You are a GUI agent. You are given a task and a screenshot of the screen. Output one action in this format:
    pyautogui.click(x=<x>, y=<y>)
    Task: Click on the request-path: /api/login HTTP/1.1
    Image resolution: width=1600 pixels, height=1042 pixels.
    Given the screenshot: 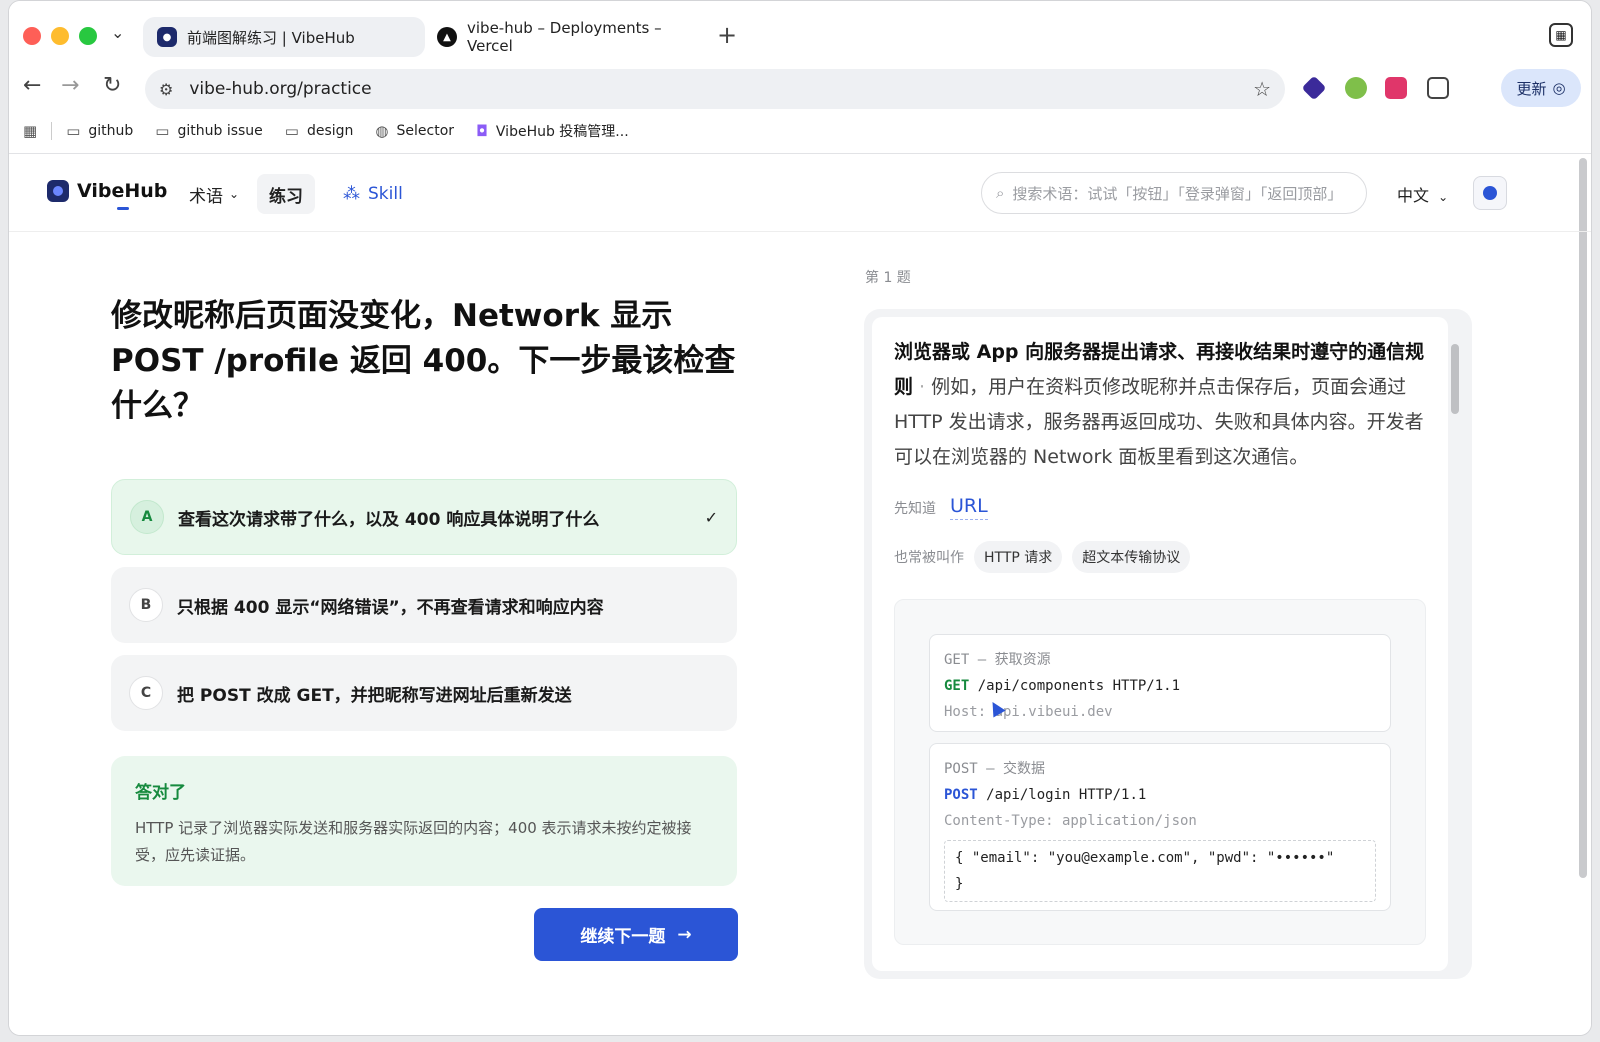 What is the action you would take?
    pyautogui.click(x=1066, y=795)
    